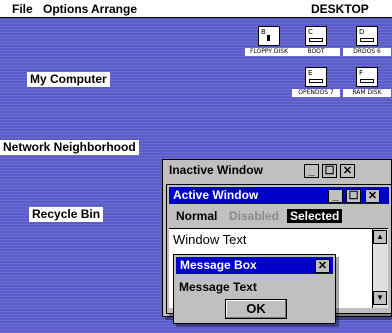 The height and width of the screenshot is (333, 392). What do you see at coordinates (196, 216) in the screenshot?
I see `tab-normal: Normal` at bounding box center [196, 216].